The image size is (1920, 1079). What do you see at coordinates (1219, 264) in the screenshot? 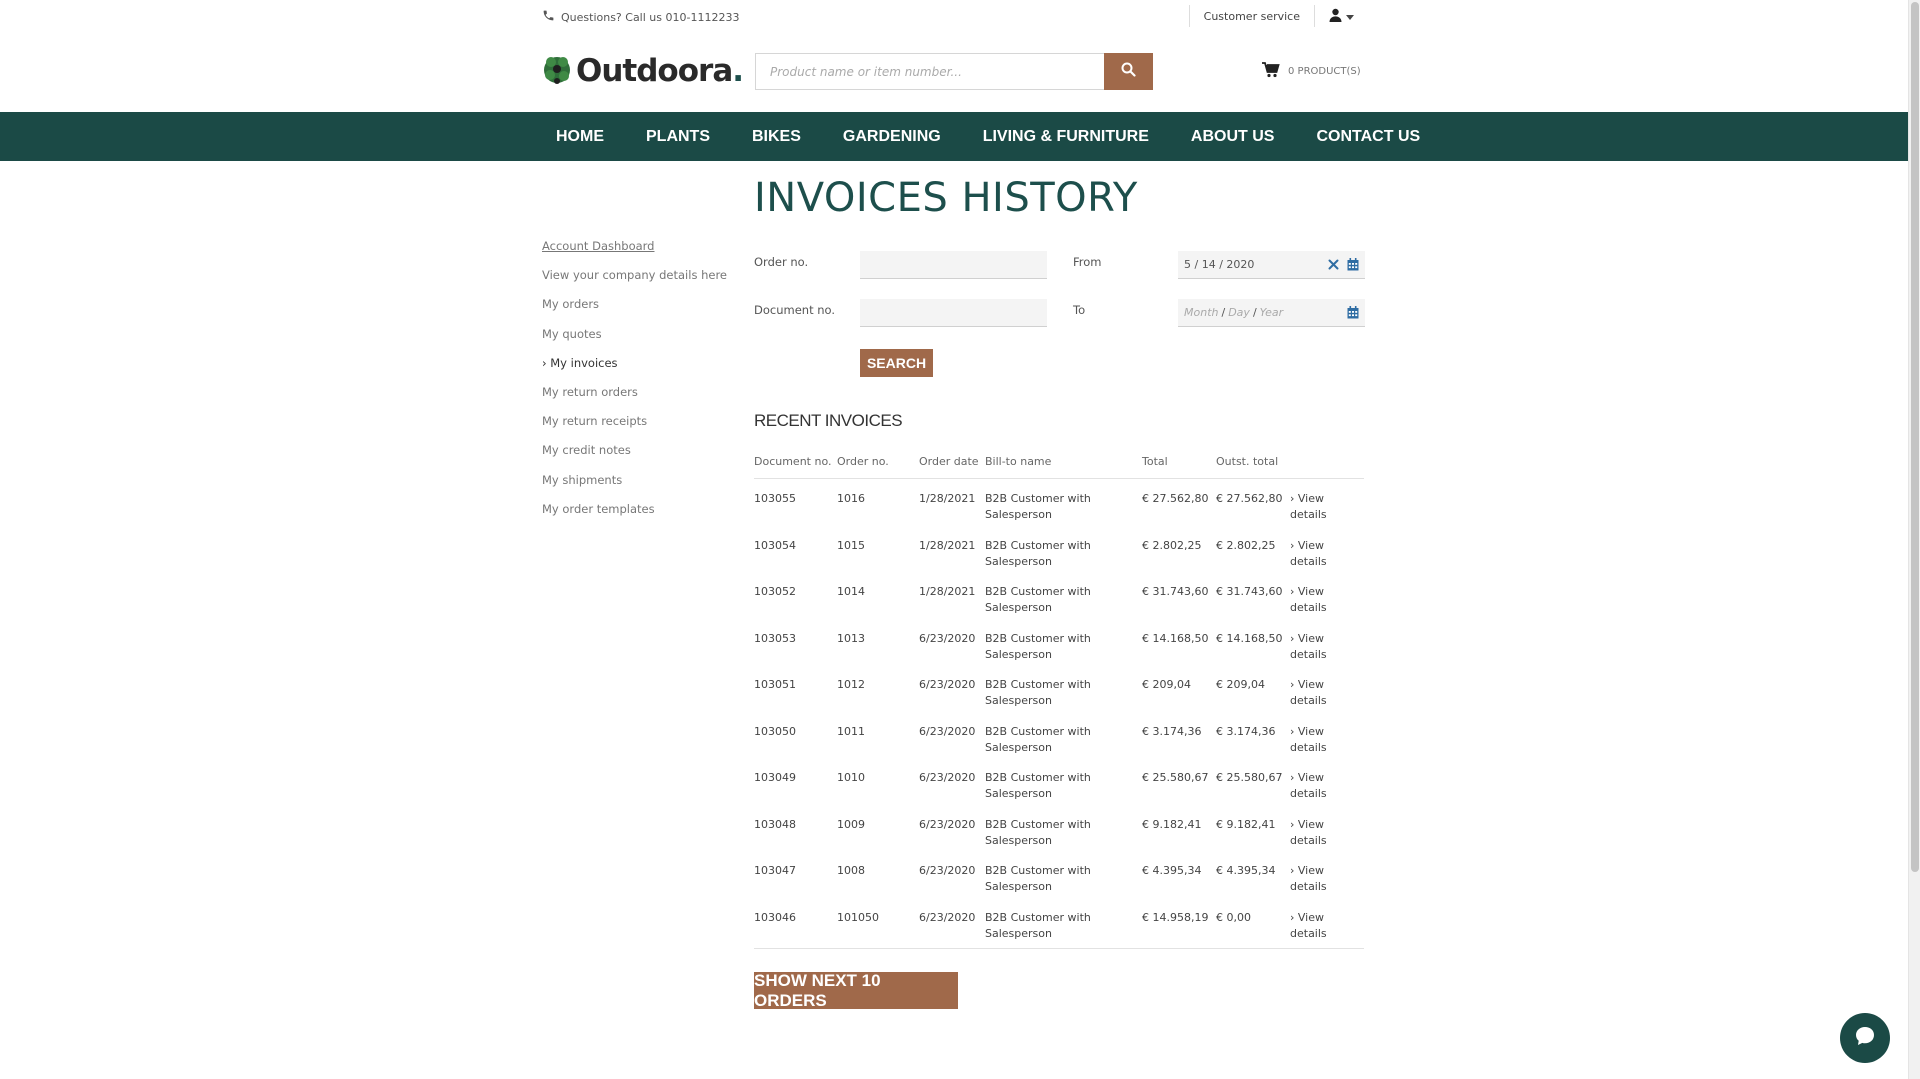
I see `from-date-value: 5 / 14 / 2020` at bounding box center [1219, 264].